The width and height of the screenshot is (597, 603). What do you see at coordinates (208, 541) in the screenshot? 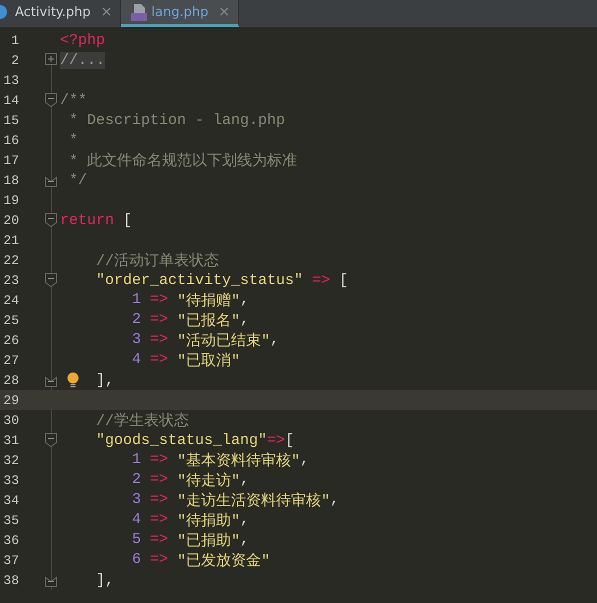
I see `code-string: "已捐助"` at bounding box center [208, 541].